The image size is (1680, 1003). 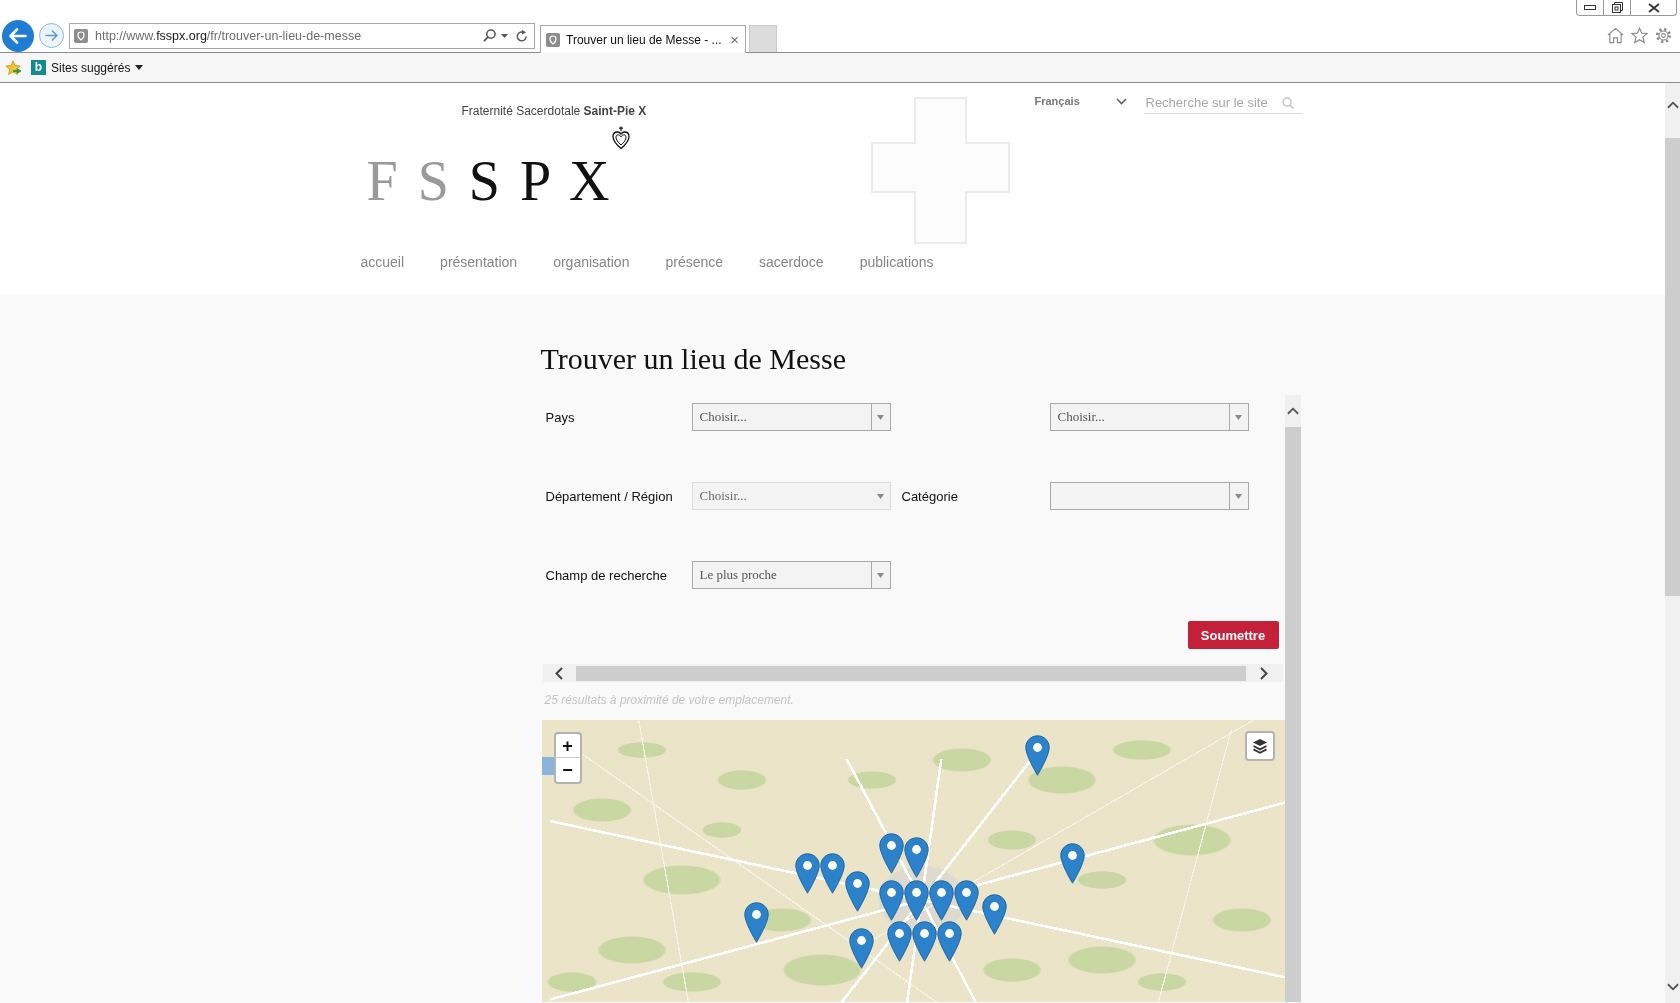 I want to click on zoom-out-button: −, so click(x=567, y=771).